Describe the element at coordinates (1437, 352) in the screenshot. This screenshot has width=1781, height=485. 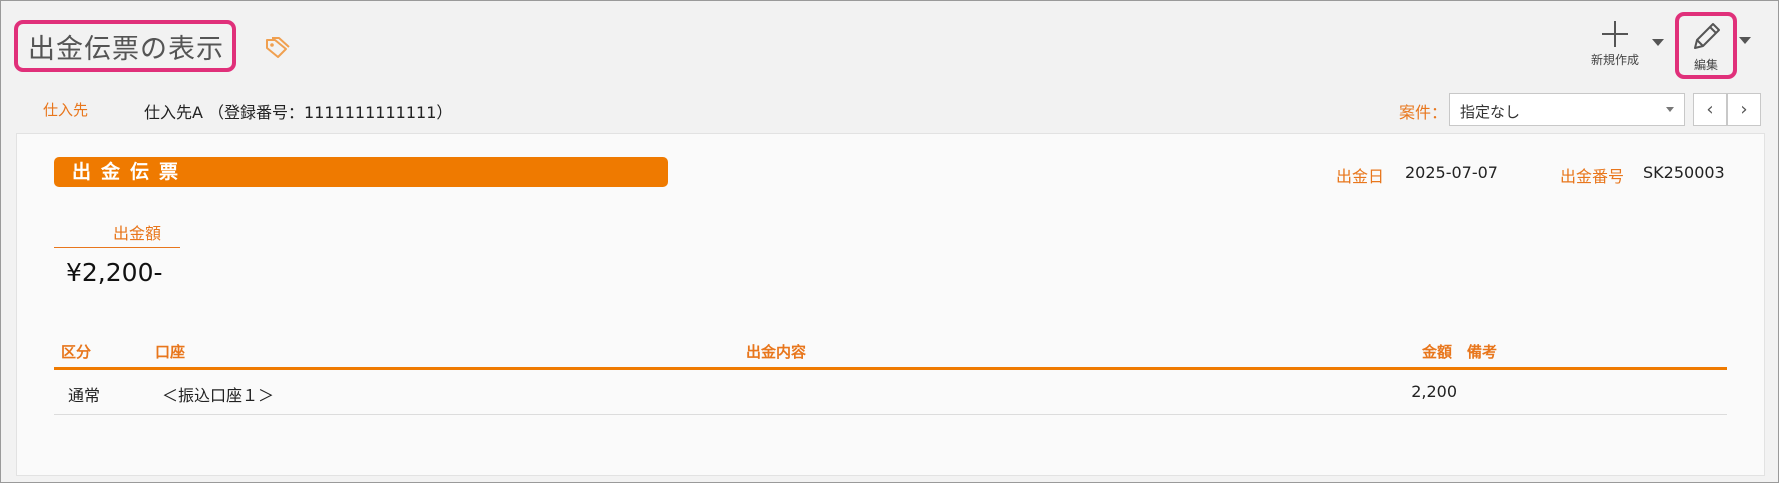
I see `header-amount: 金額` at that location.